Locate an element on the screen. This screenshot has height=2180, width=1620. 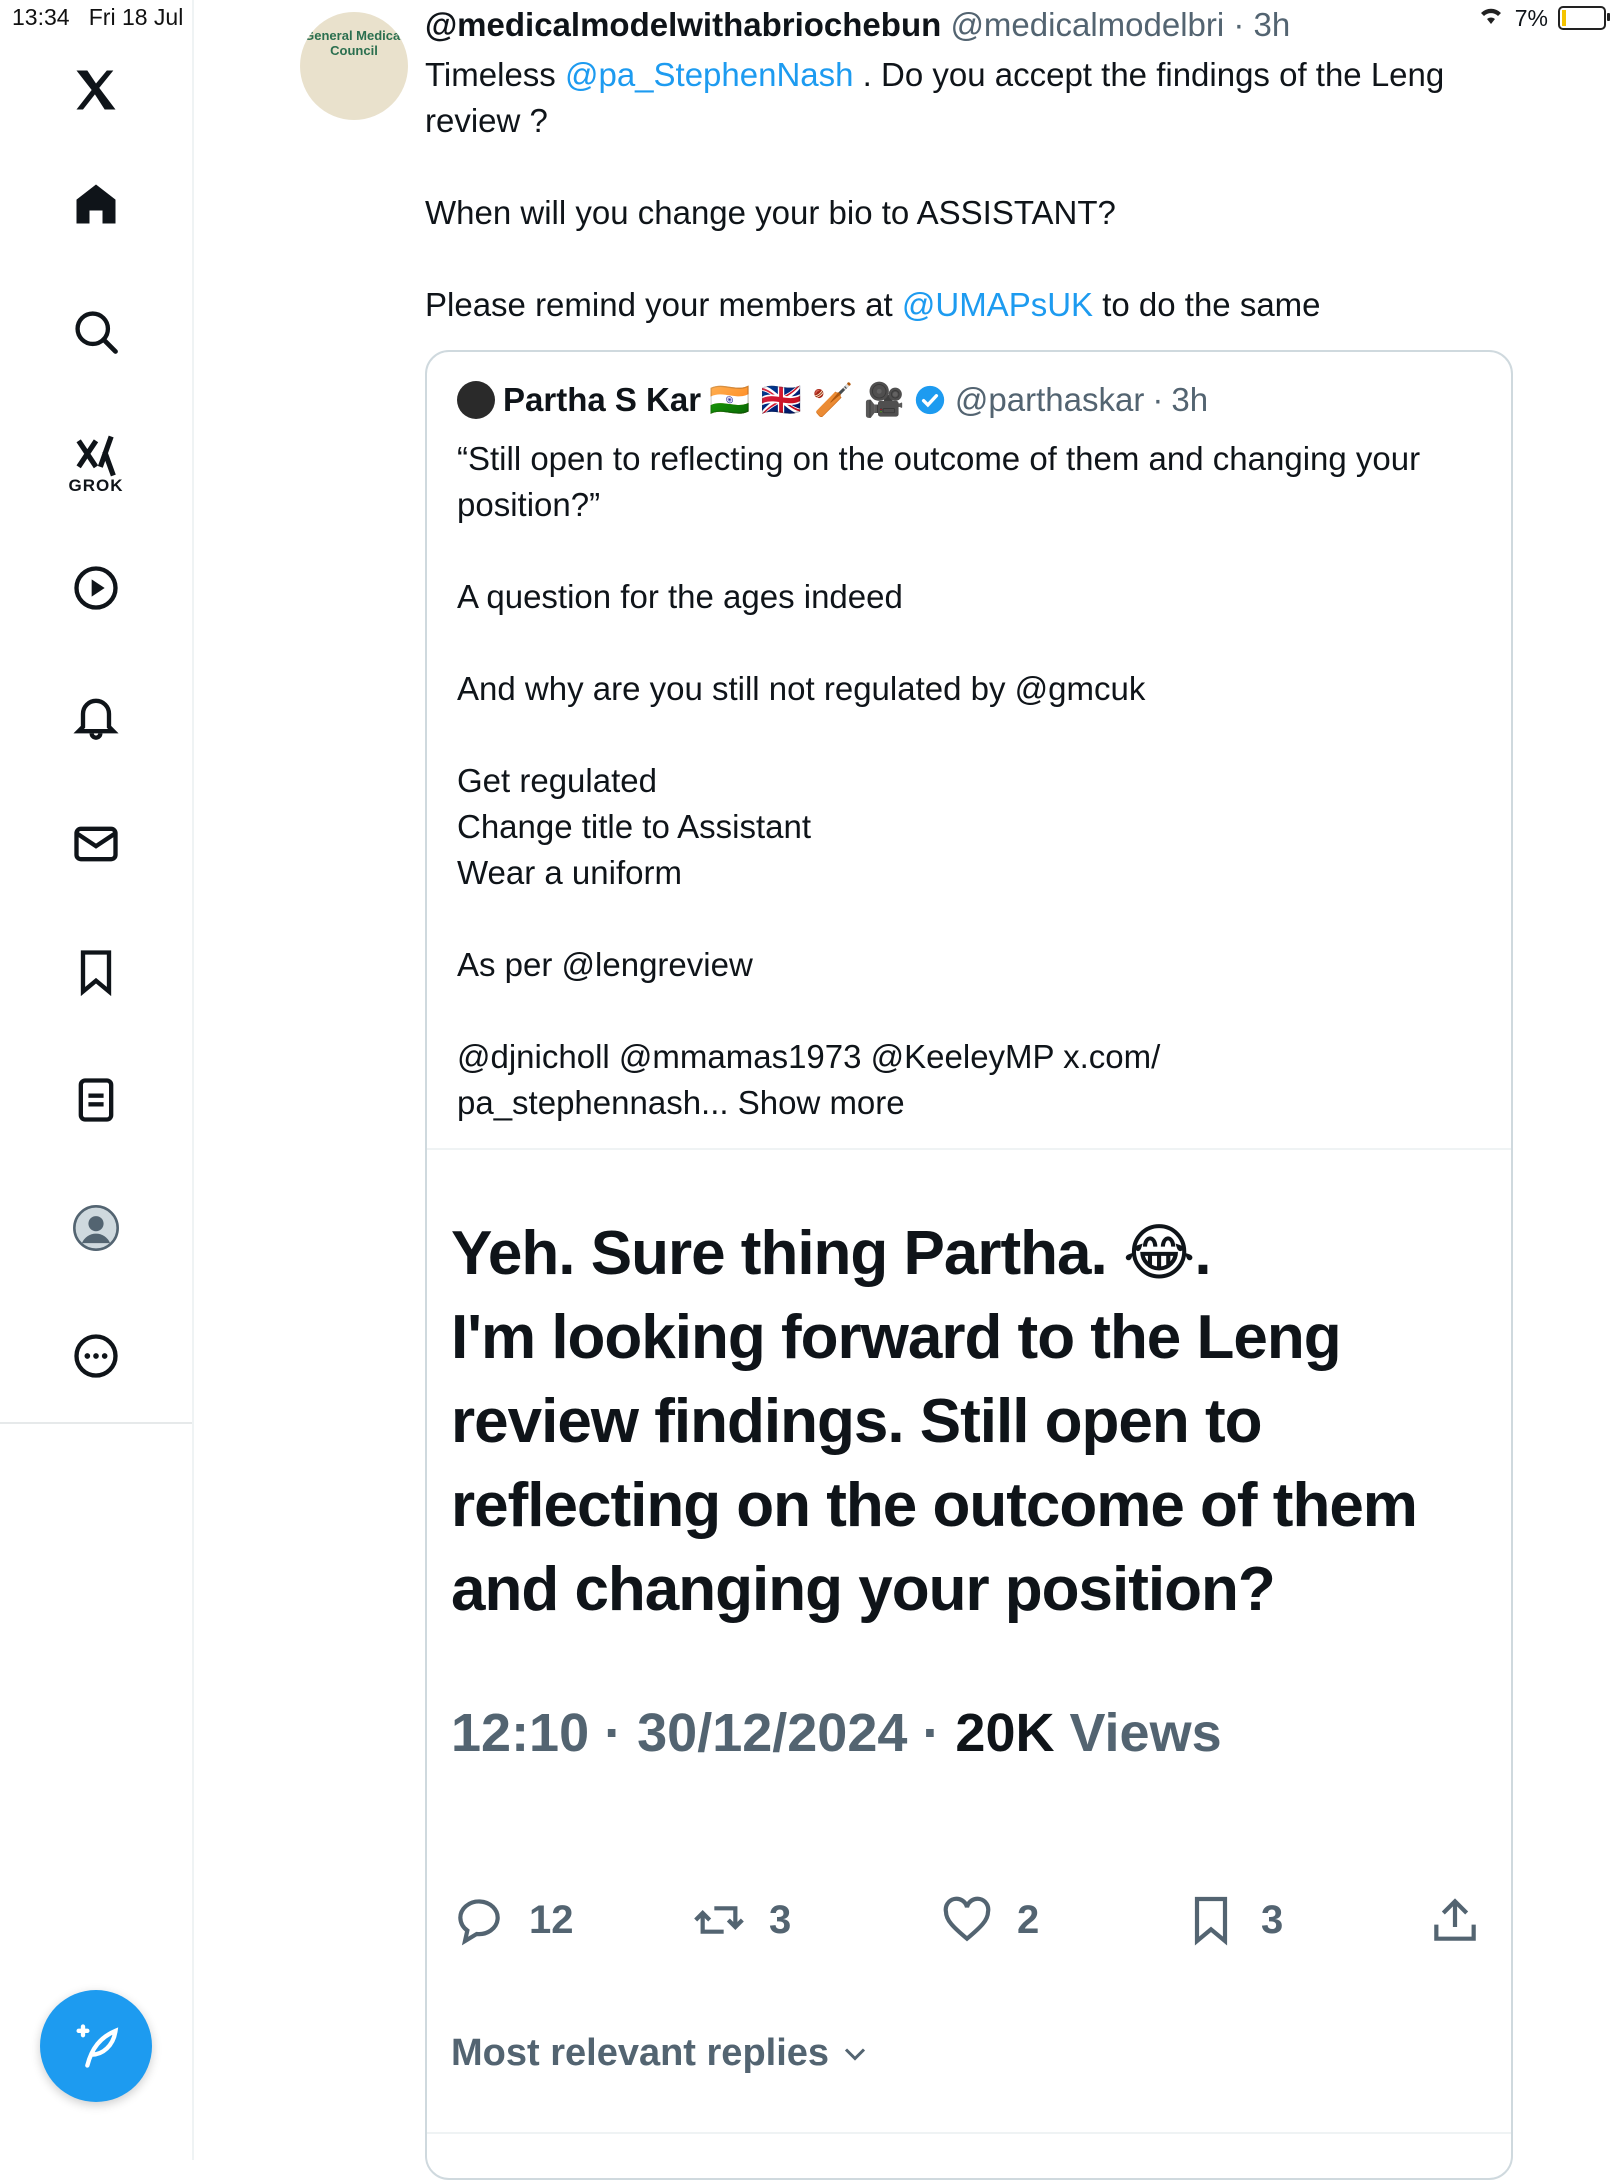
status-icons: 7% is located at coordinates (1543, 18).